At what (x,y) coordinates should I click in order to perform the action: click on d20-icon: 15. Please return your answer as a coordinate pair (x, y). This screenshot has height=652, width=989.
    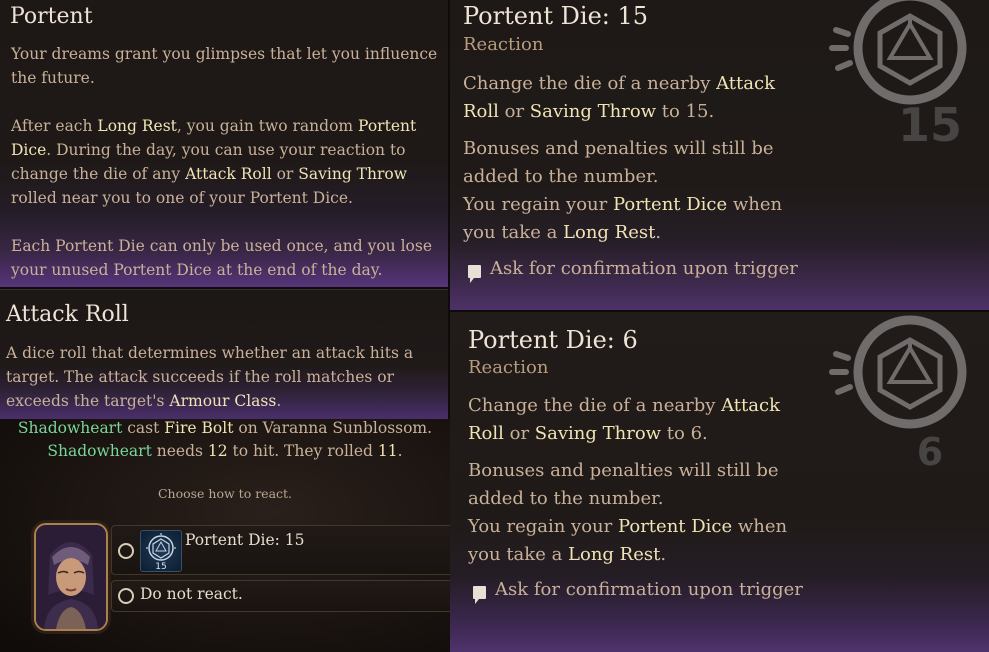
    Looking at the image, I should click on (161, 552).